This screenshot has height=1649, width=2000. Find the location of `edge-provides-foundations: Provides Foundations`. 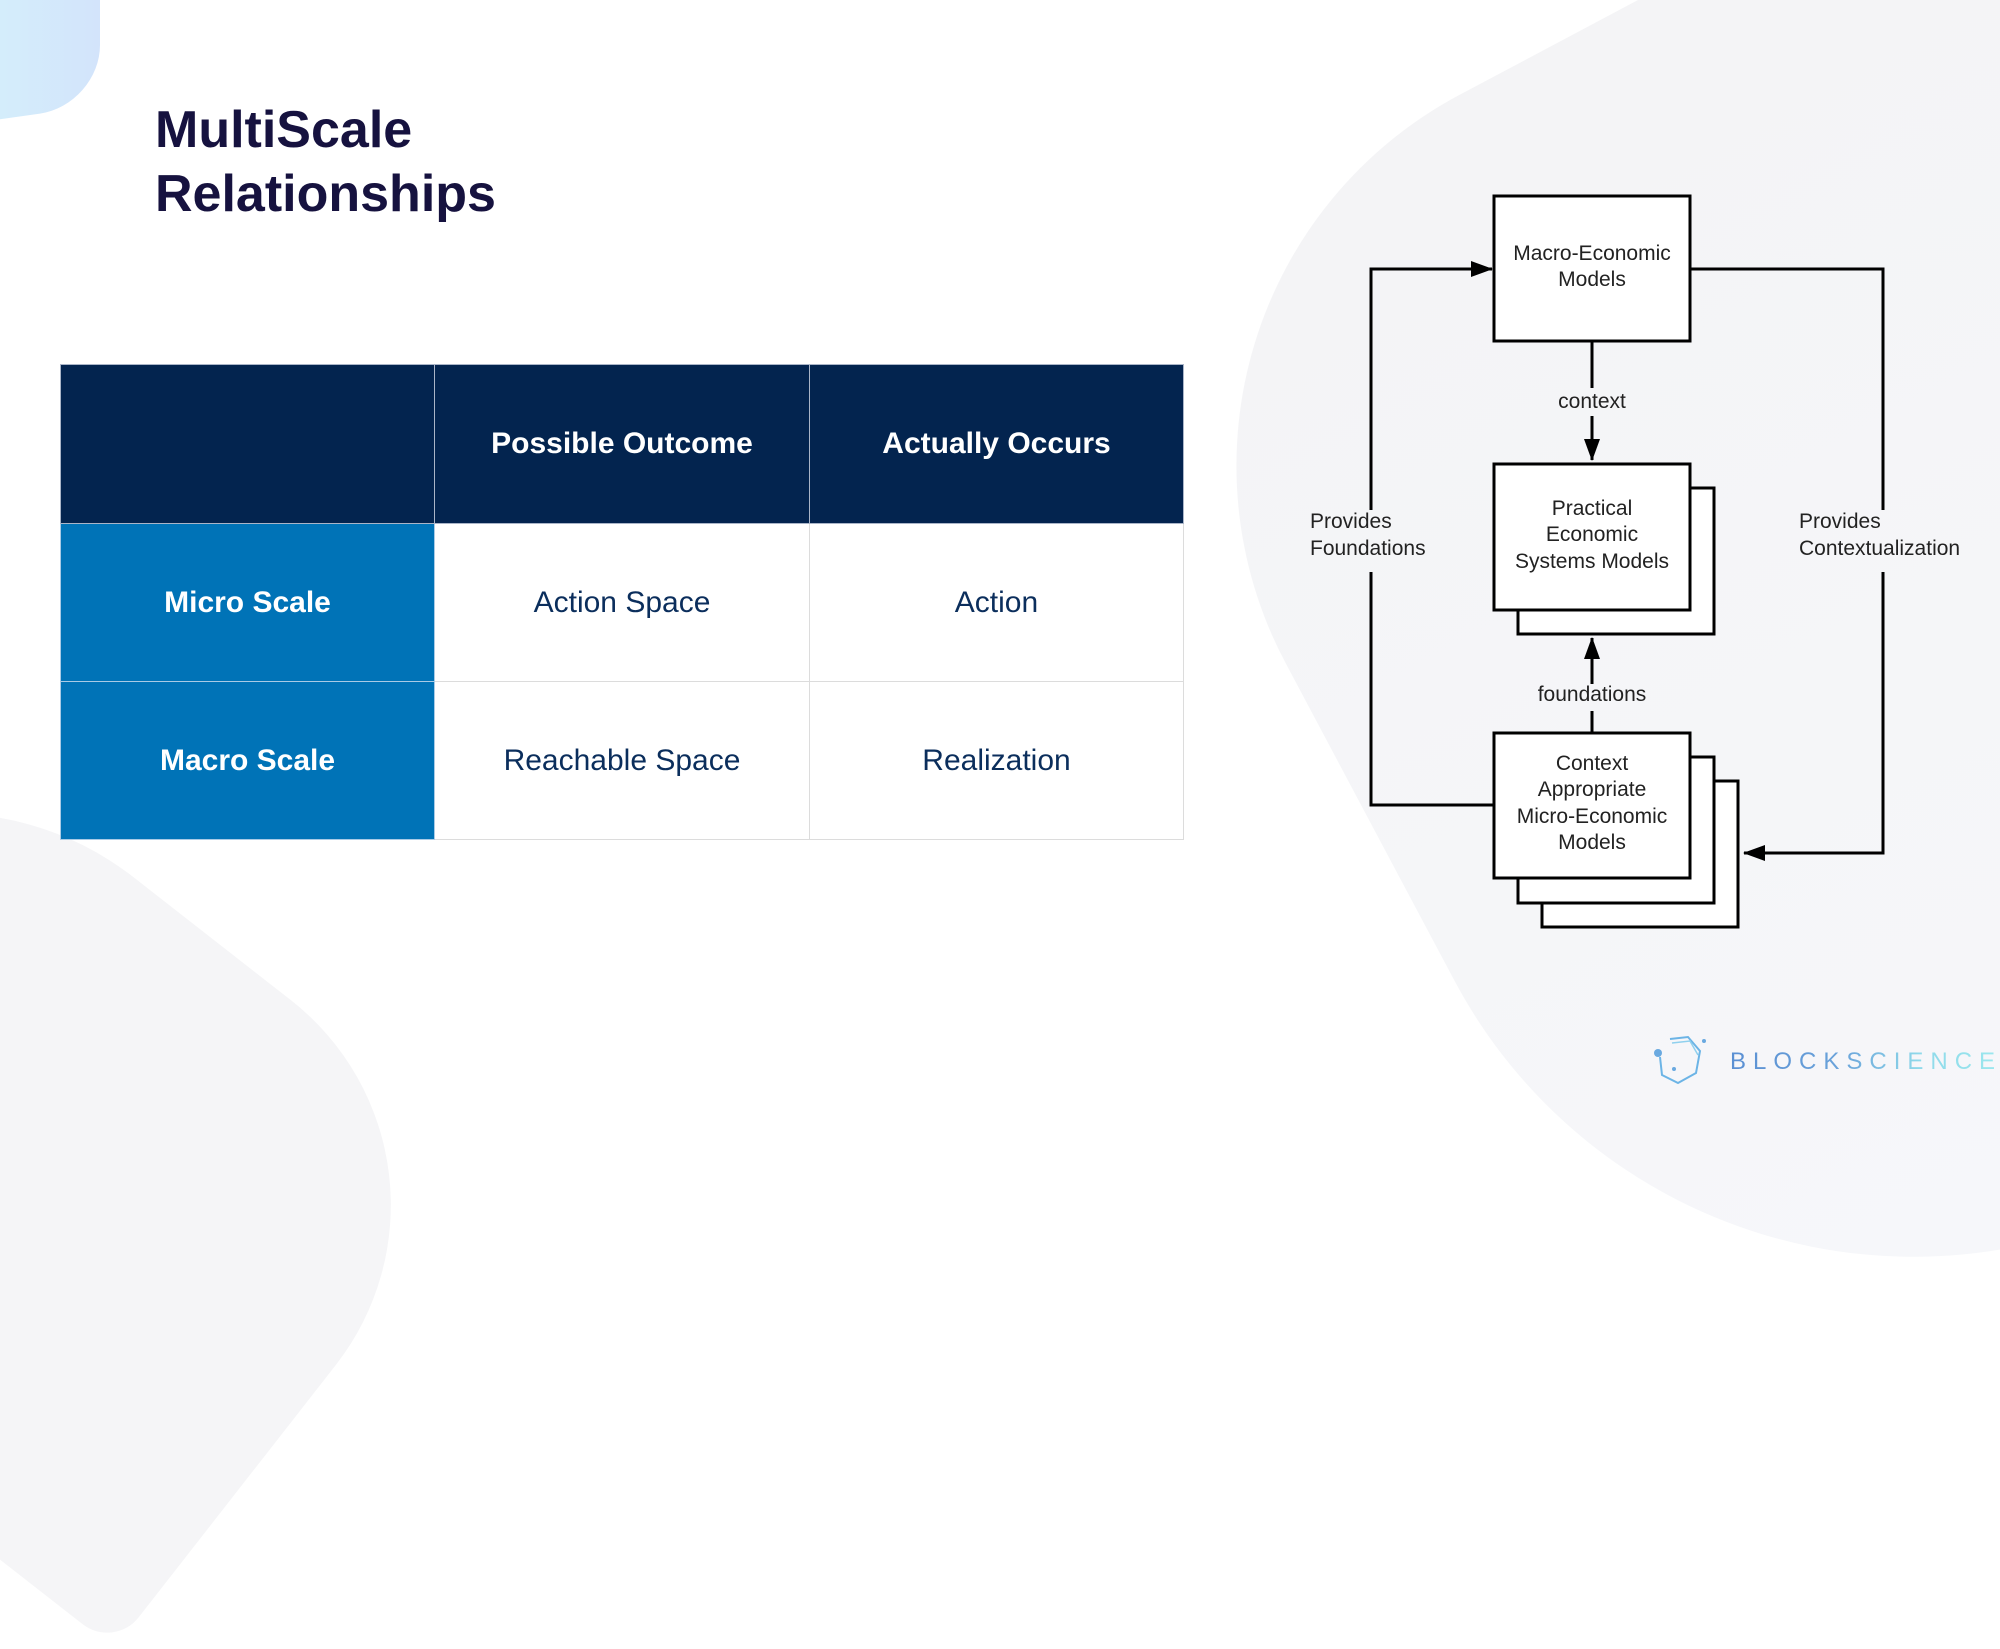

edge-provides-foundations: Provides Foundations is located at coordinates (1402, 534).